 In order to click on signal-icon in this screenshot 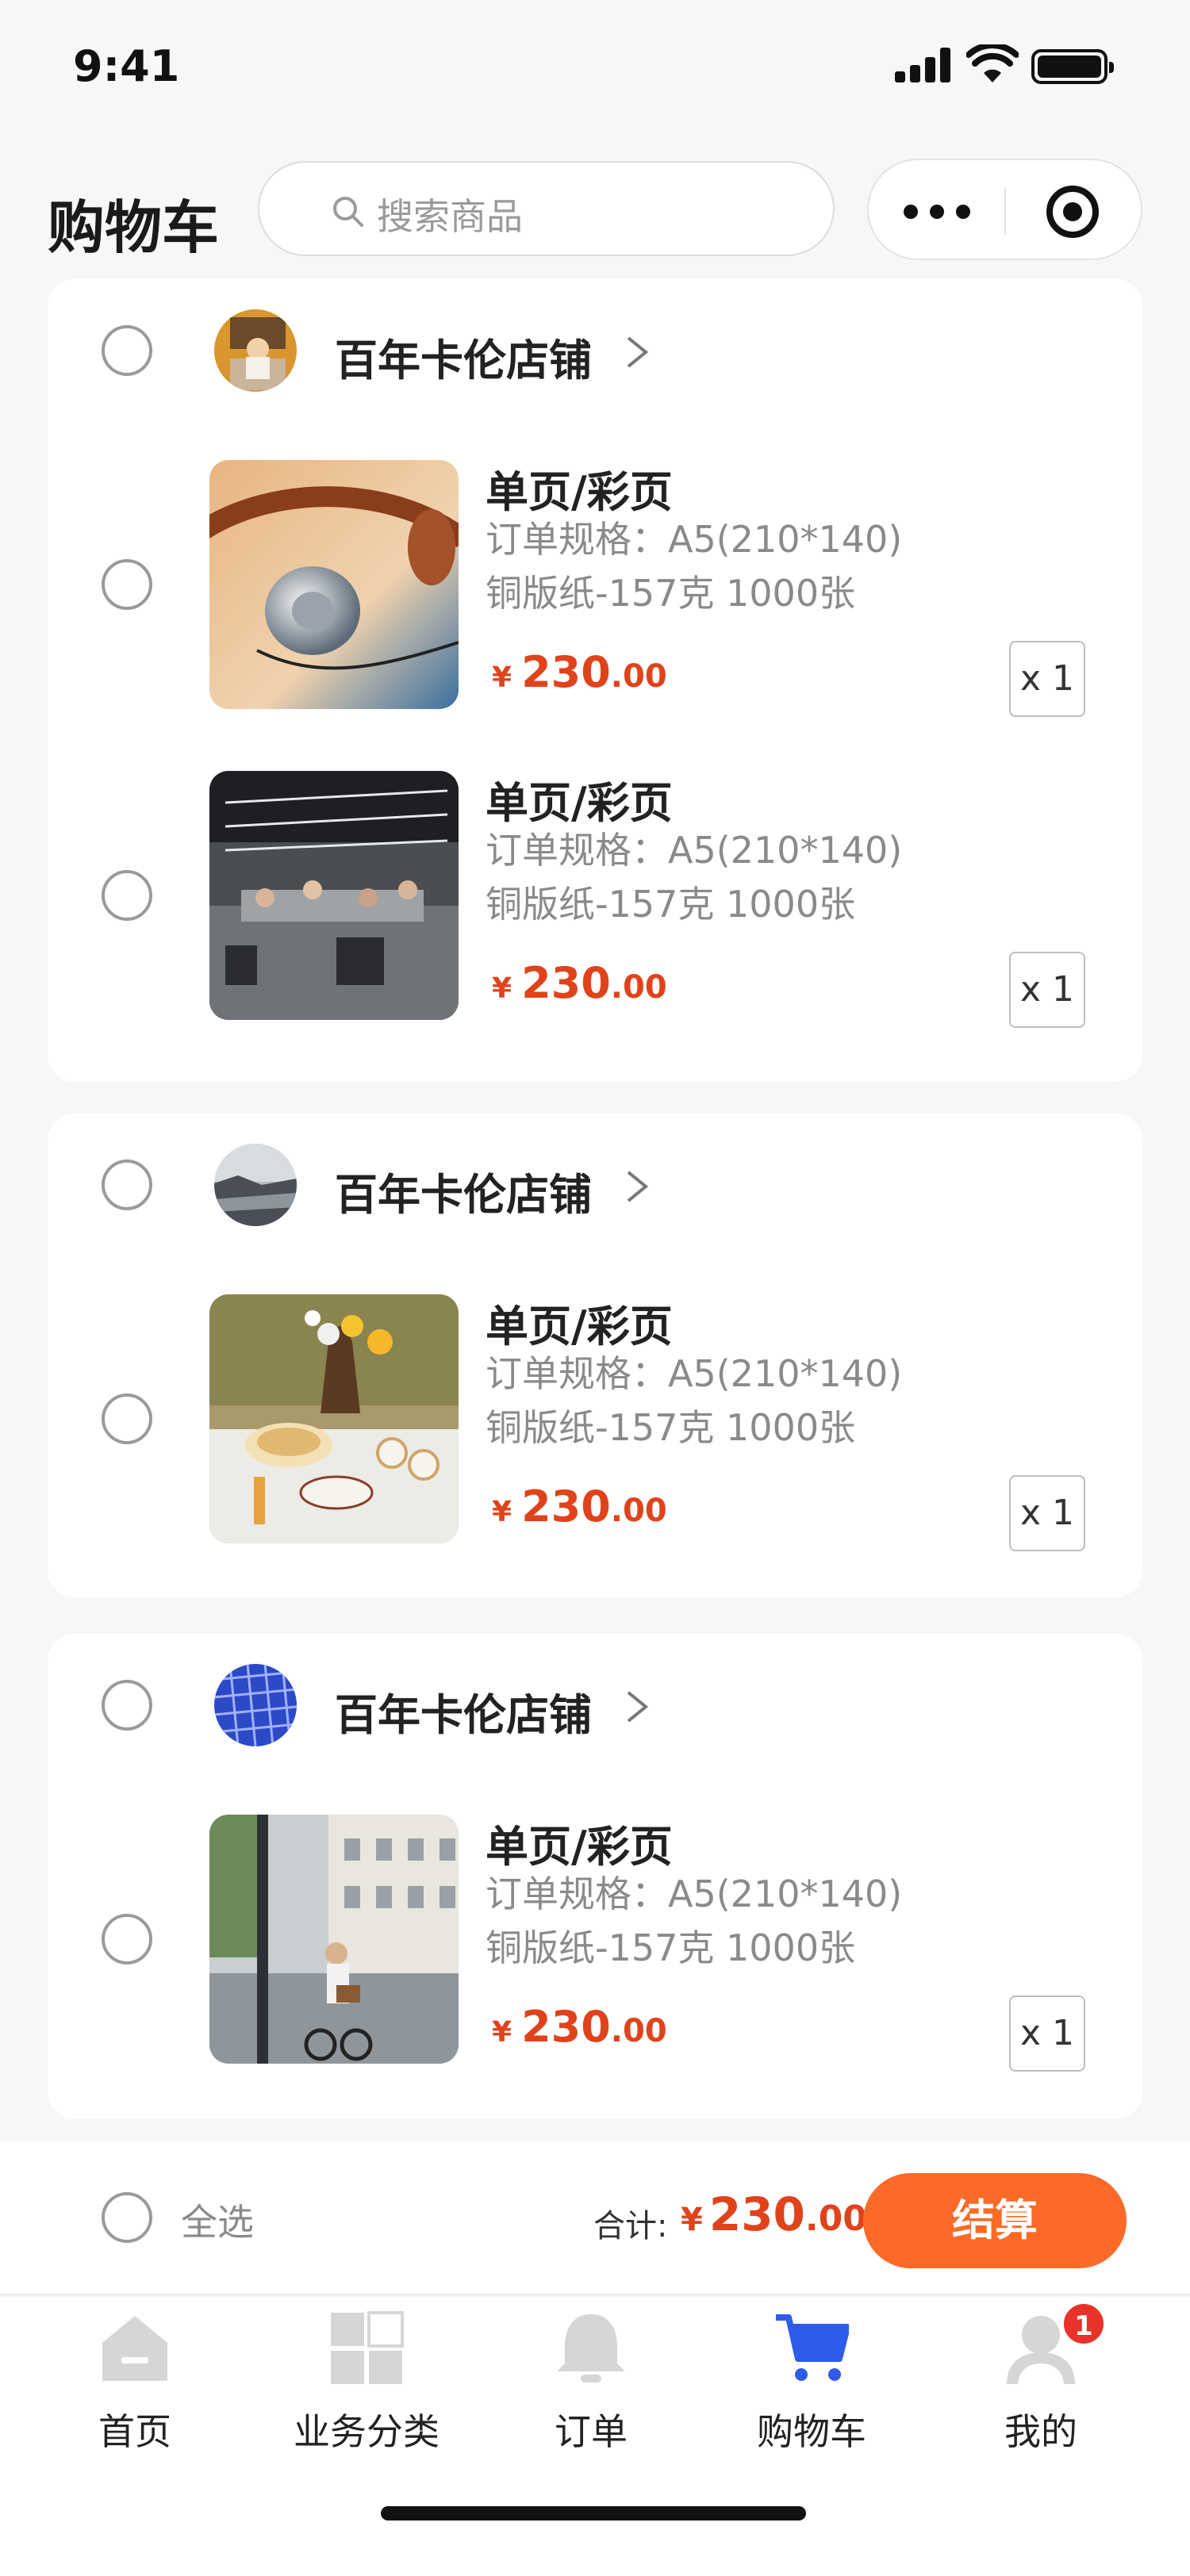, I will do `click(923, 65)`.